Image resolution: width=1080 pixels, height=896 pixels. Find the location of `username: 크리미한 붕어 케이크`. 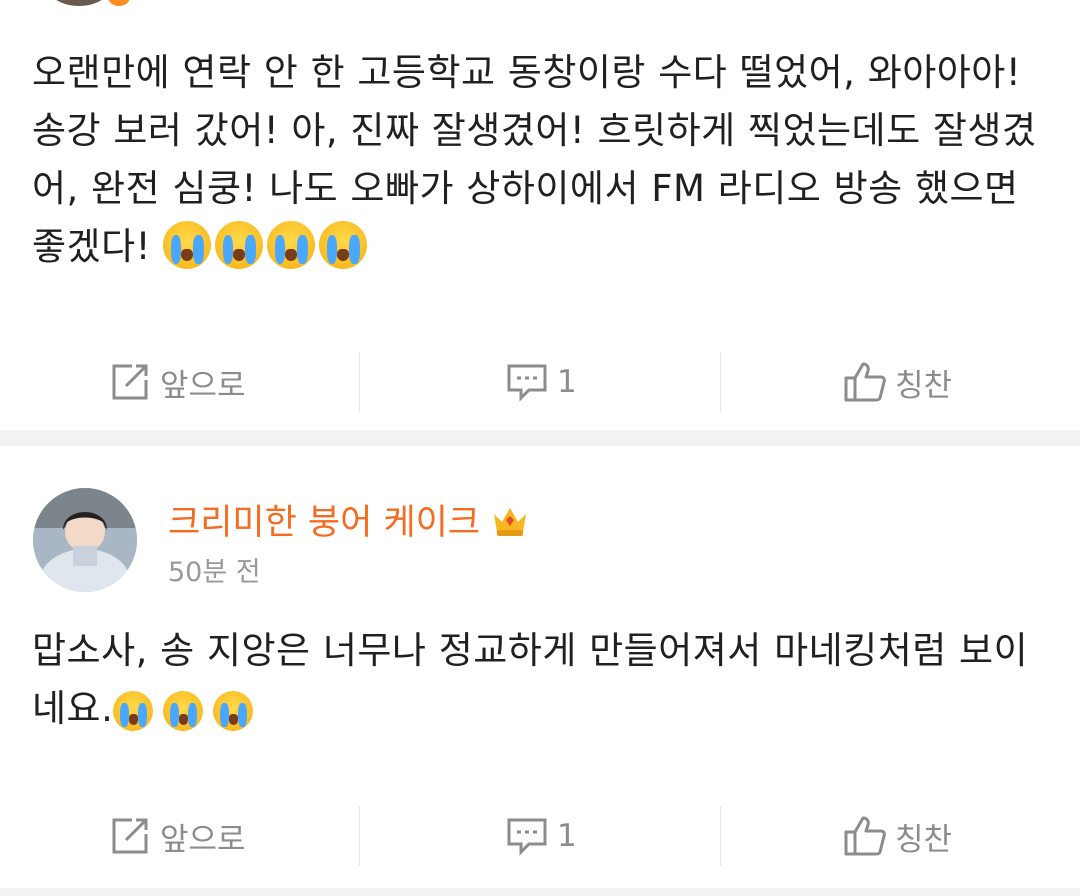

username: 크리미한 붕어 케이크 is located at coordinates (349, 519).